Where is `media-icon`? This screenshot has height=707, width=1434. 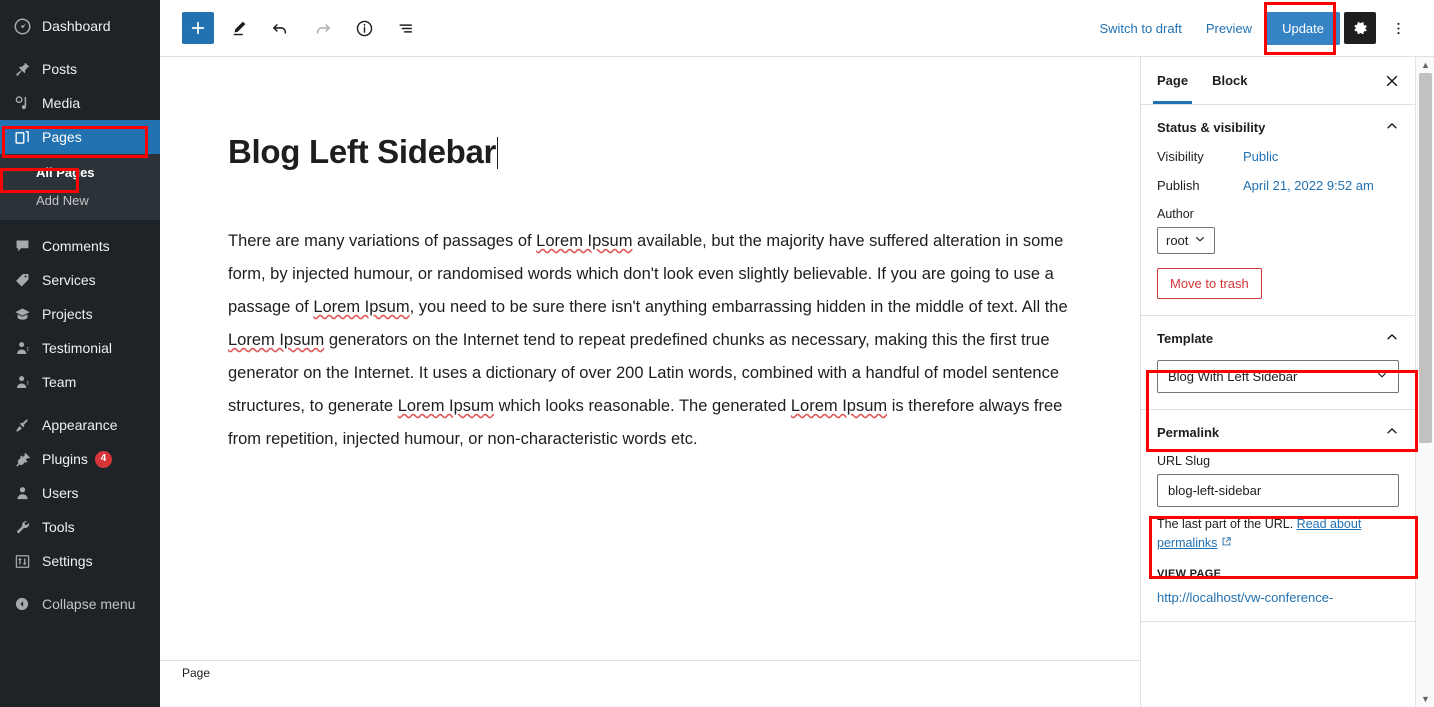 media-icon is located at coordinates (22, 103).